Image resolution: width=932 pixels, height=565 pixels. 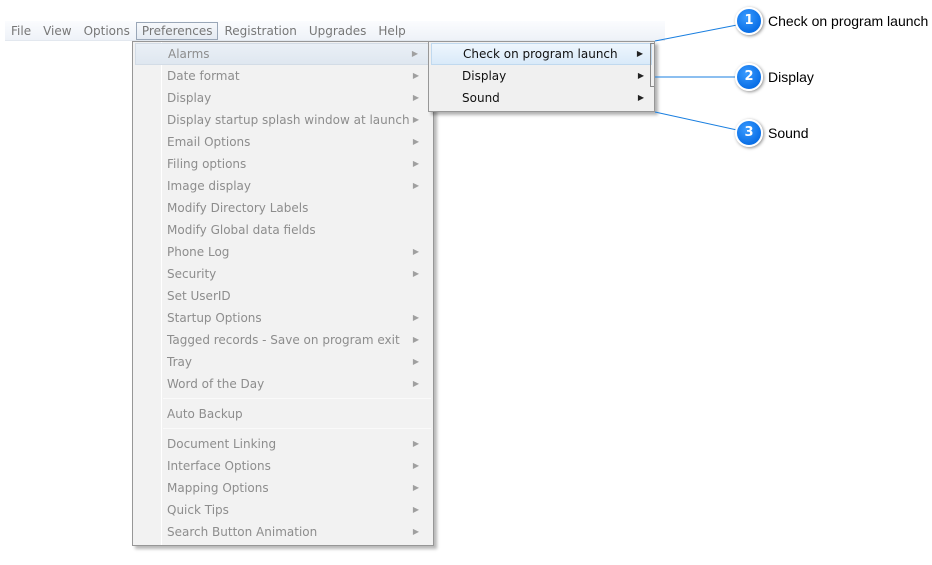 I want to click on callout-label-1: Check on program launch, so click(x=848, y=21).